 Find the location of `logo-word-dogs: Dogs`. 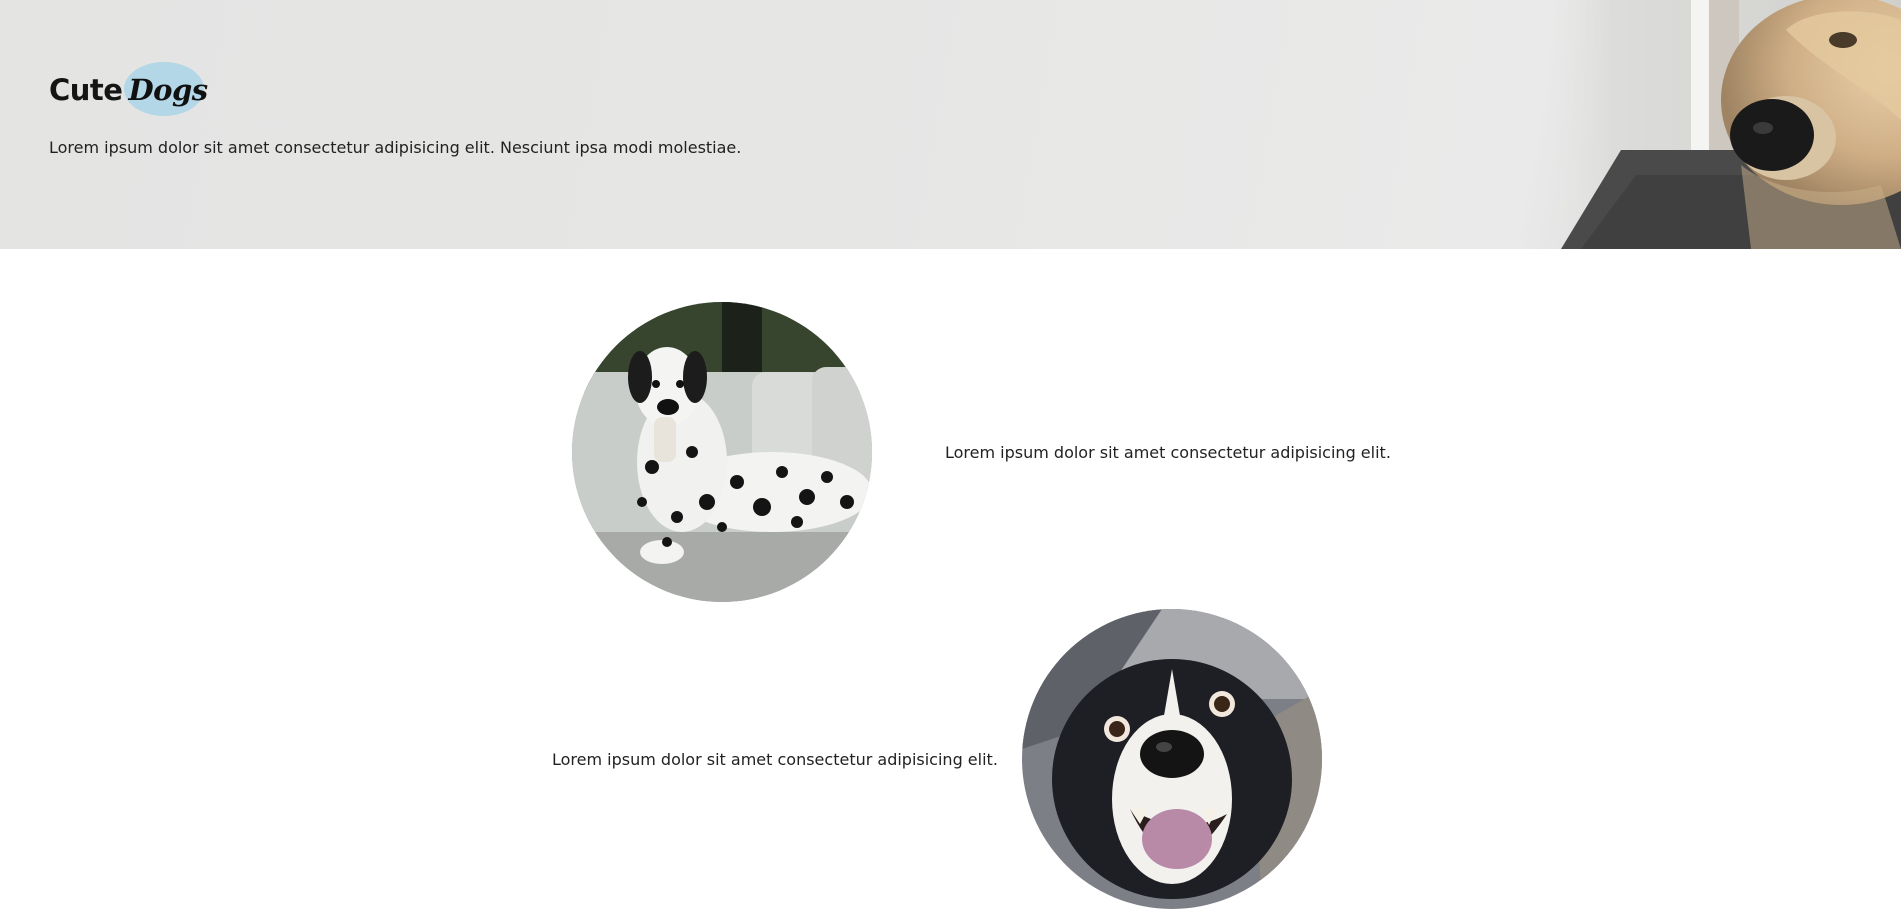

logo-word-dogs: Dogs is located at coordinates (168, 89).